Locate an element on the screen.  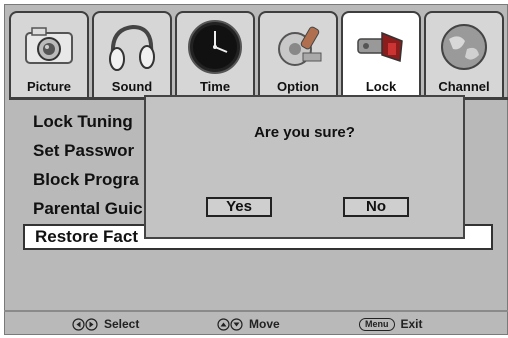
left-right-arrows-icon is located at coordinates (85, 324).